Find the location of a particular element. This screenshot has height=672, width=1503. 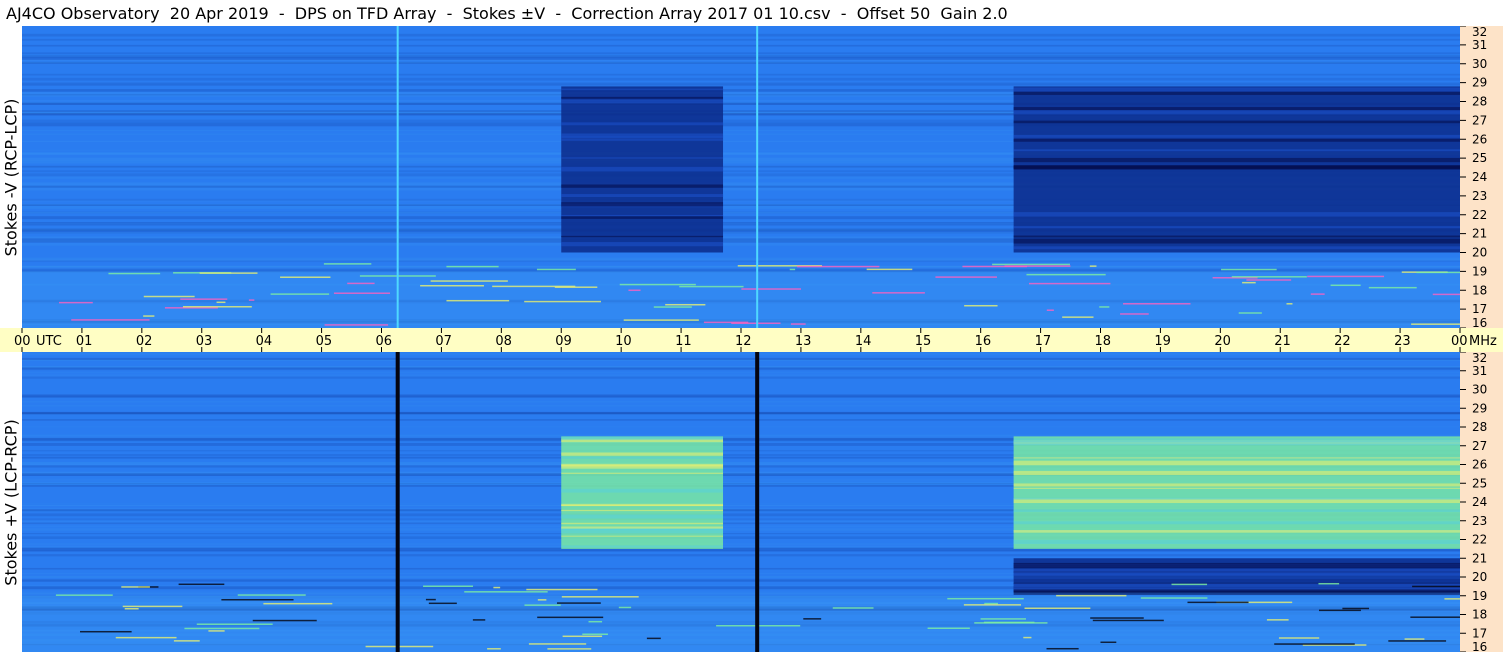

top-freq-axis-svg: 1617 18 19 20 21 22 23 24 25 26 27 28 29 30 3132 is located at coordinates (1473, 177).